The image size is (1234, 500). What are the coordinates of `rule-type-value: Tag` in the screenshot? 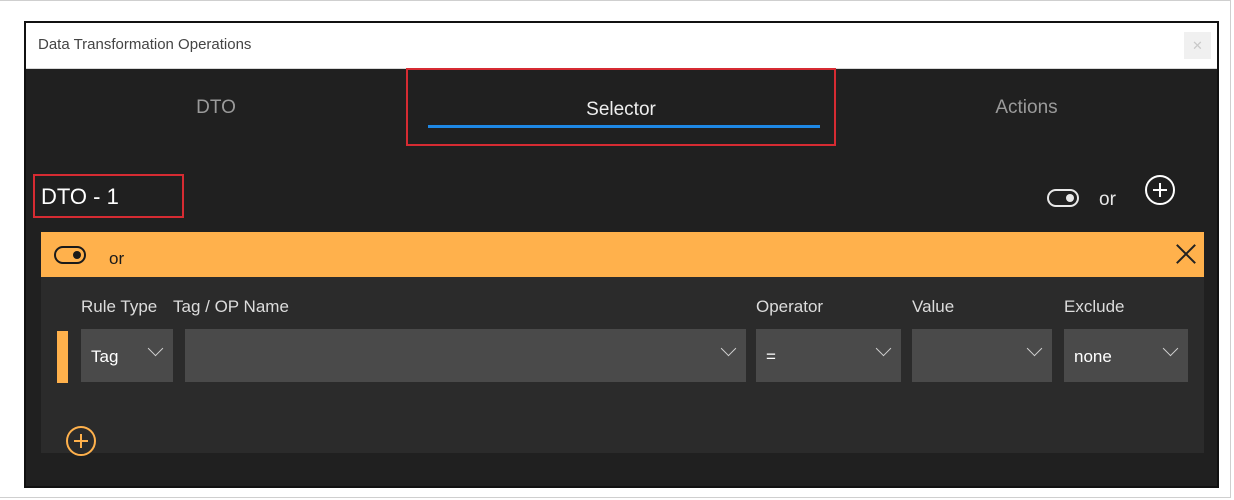 It's located at (105, 356).